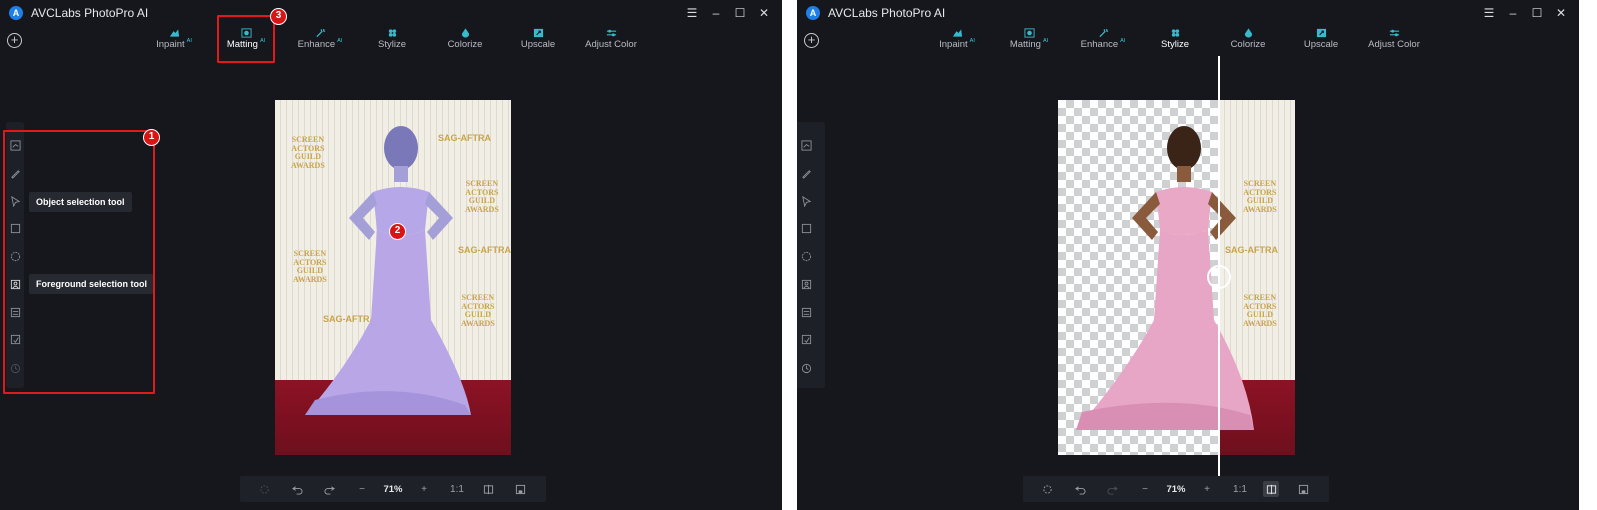  Describe the element at coordinates (1025, 44) in the screenshot. I see `tab-label: Matting` at that location.